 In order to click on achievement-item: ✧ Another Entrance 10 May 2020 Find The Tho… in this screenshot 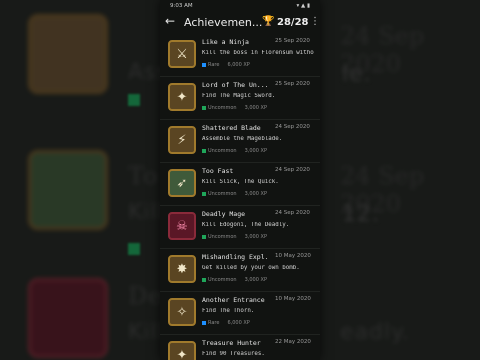, I will do `click(240, 313)`.